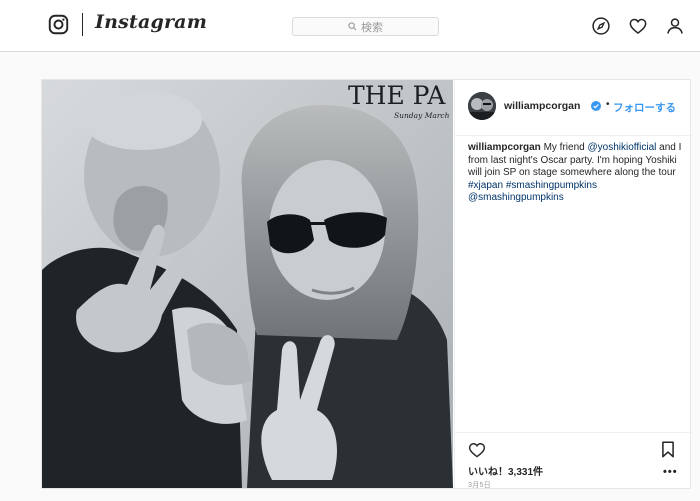  What do you see at coordinates (621, 147) in the screenshot?
I see `mention-link: @yoshikiofficial` at bounding box center [621, 147].